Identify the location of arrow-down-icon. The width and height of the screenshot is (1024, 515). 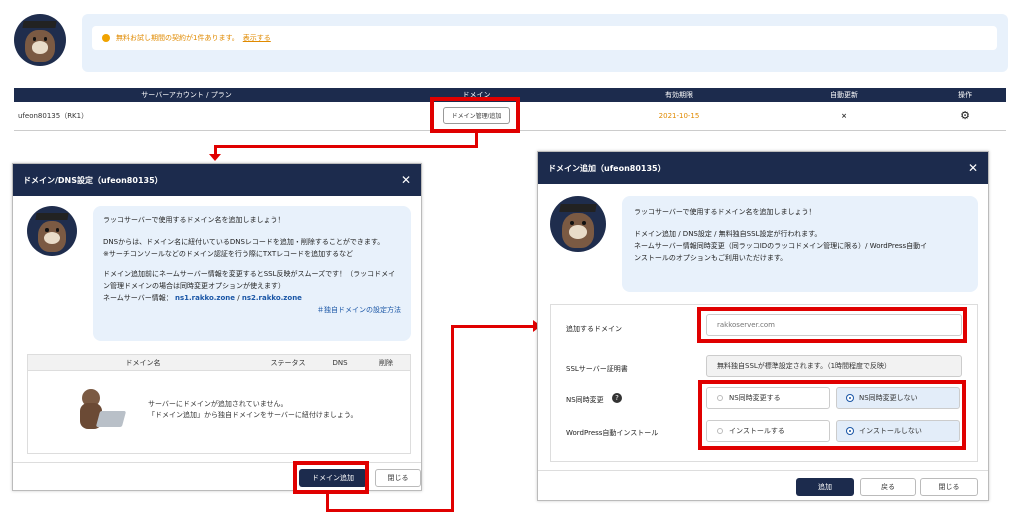
(215, 157).